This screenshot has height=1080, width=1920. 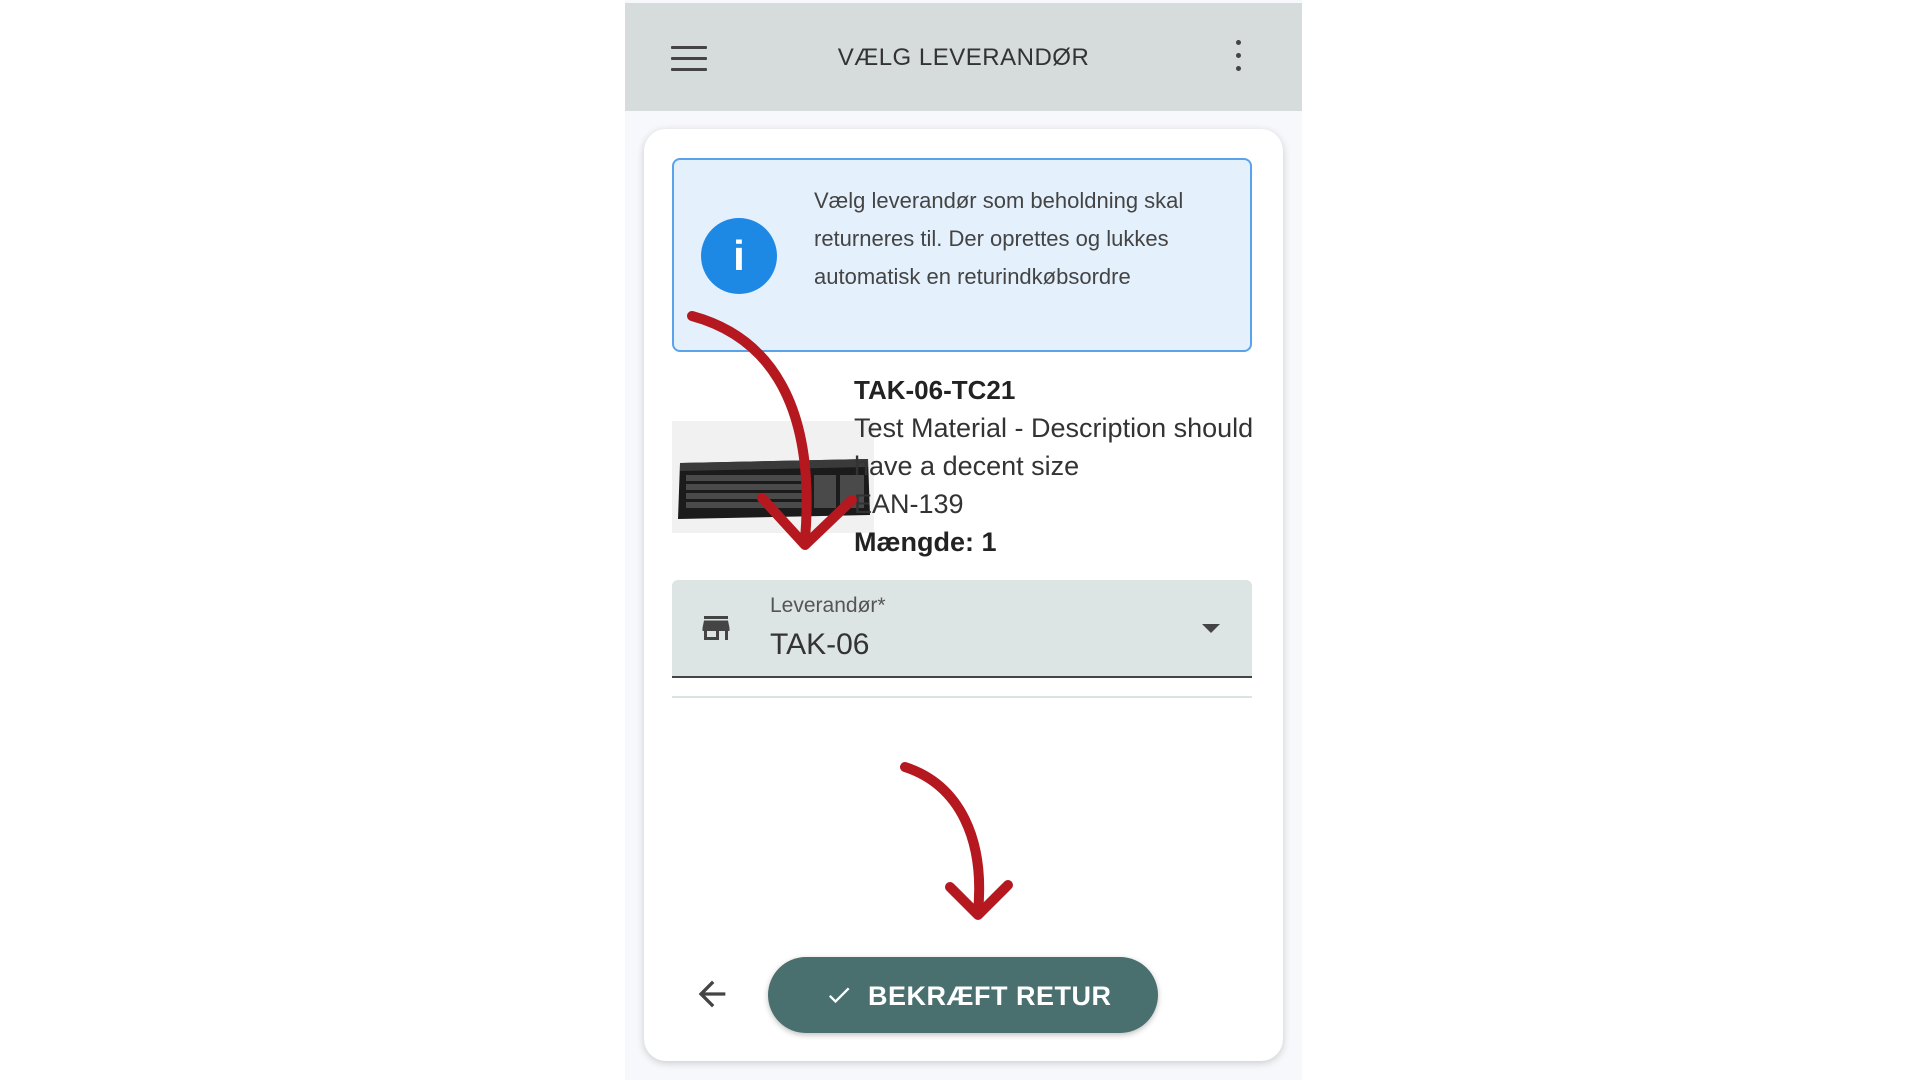 What do you see at coordinates (828, 605) in the screenshot?
I see `supplier-label: Leverandør*` at bounding box center [828, 605].